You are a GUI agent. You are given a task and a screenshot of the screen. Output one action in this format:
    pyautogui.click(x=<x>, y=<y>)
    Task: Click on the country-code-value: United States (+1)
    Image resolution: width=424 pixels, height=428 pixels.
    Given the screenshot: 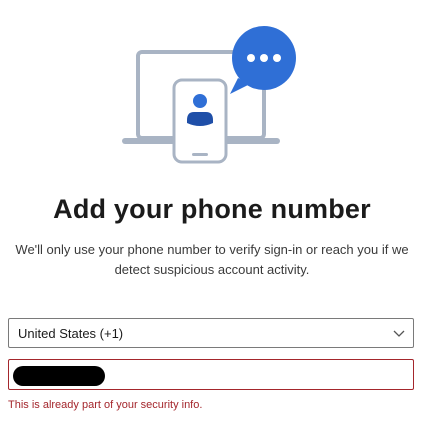 What is the action you would take?
    pyautogui.click(x=71, y=333)
    